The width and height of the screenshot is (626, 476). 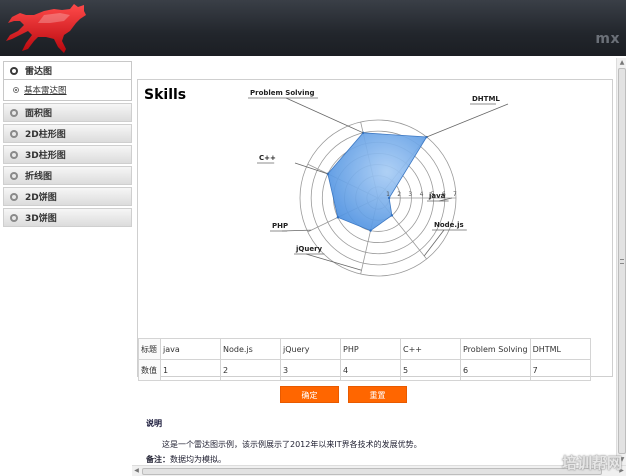 I want to click on tick-label: 4, so click(x=422, y=194).